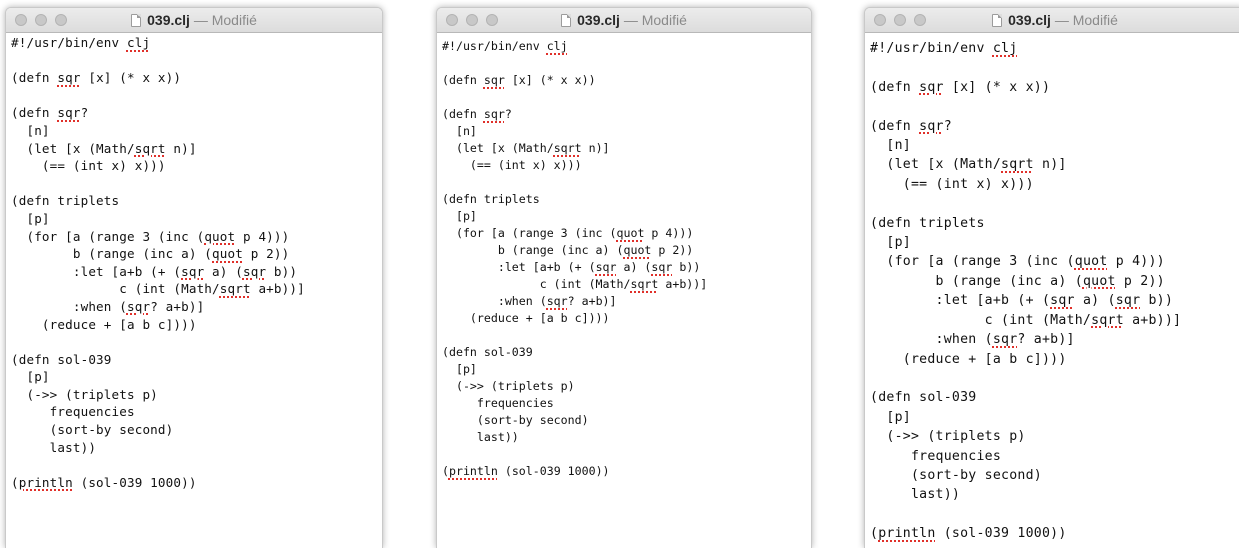 This screenshot has height=548, width=1239. What do you see at coordinates (968, 165) in the screenshot?
I see `code-line: (let [x (Math/sqrt n)]` at bounding box center [968, 165].